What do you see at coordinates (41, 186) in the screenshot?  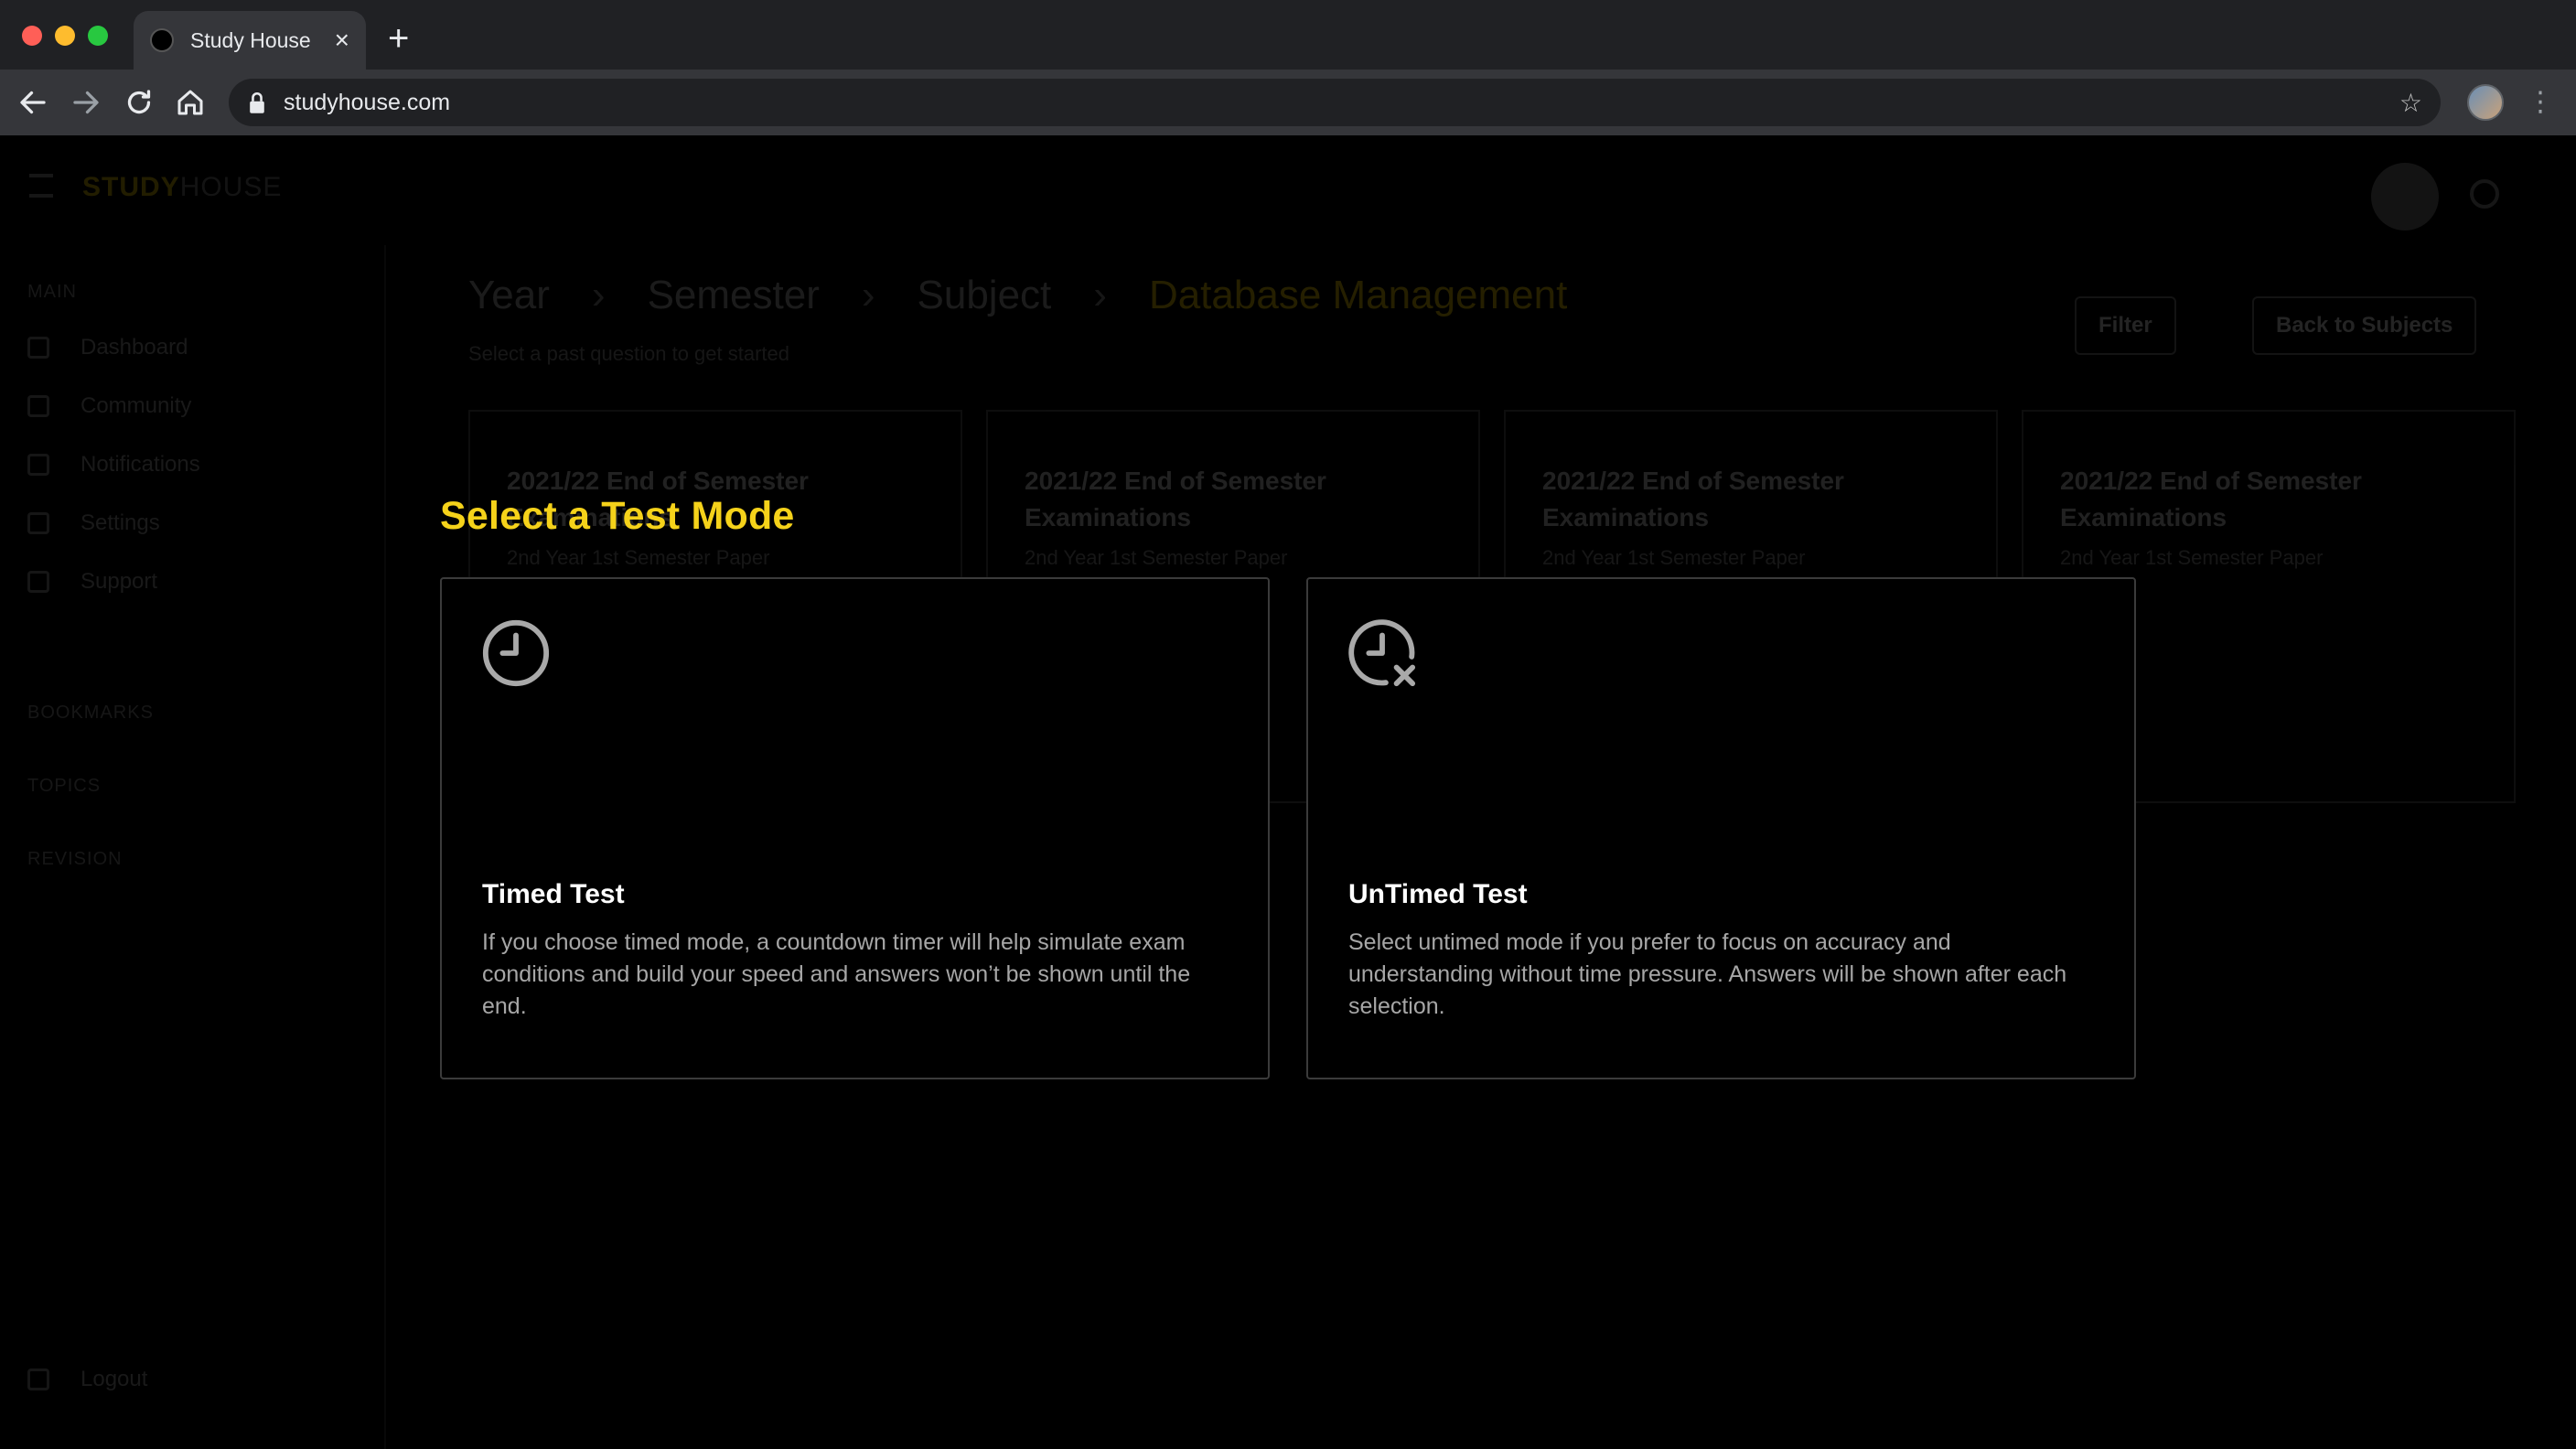 I see `hamburger-menu-icon` at bounding box center [41, 186].